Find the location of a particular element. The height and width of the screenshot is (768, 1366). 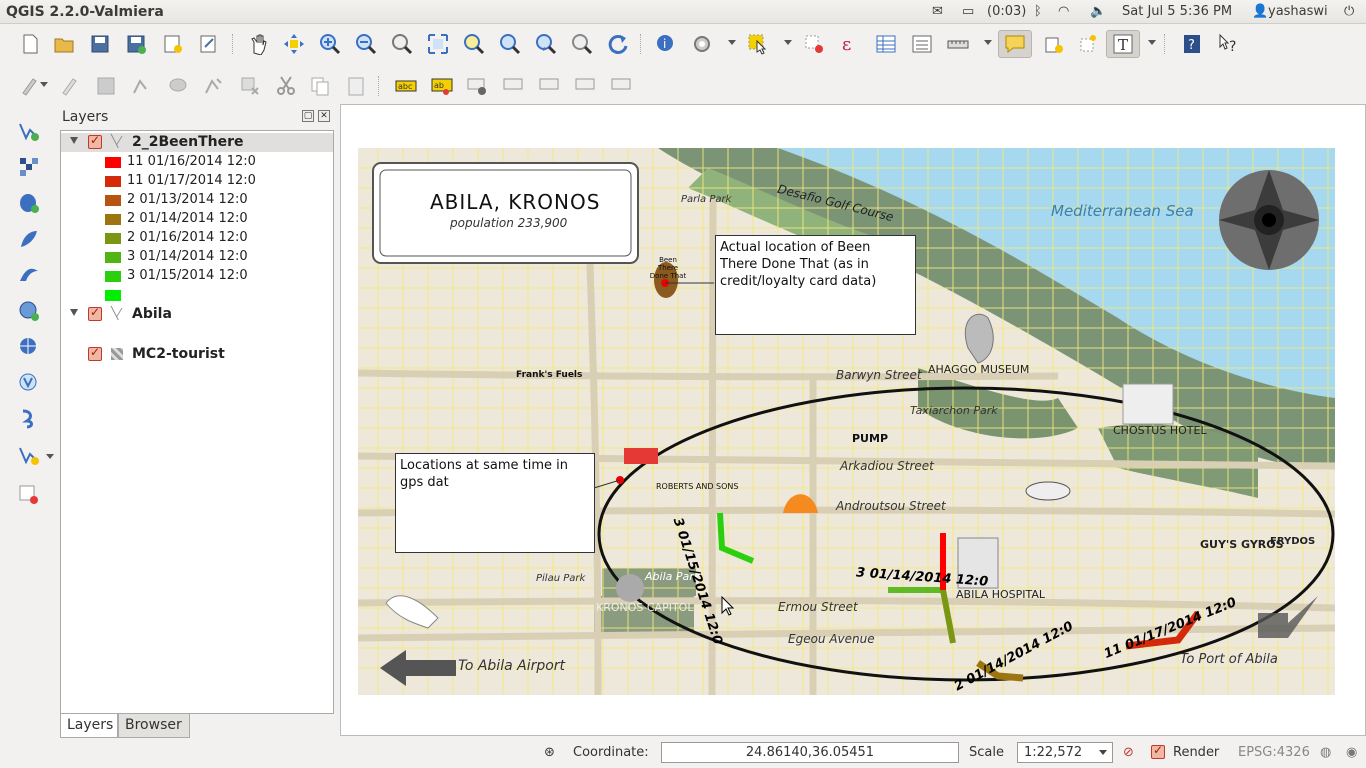

add-wms-layer-icon is located at coordinates (29, 347).